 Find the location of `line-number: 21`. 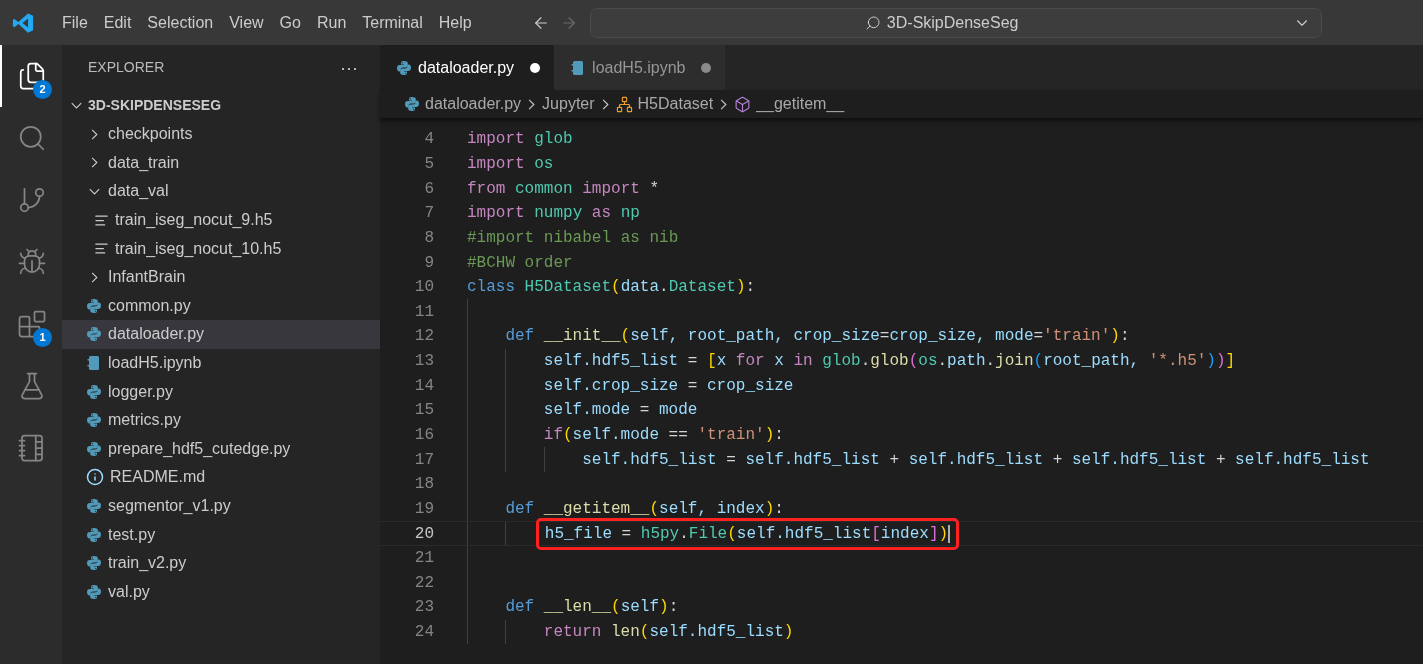

line-number: 21 is located at coordinates (423, 559).